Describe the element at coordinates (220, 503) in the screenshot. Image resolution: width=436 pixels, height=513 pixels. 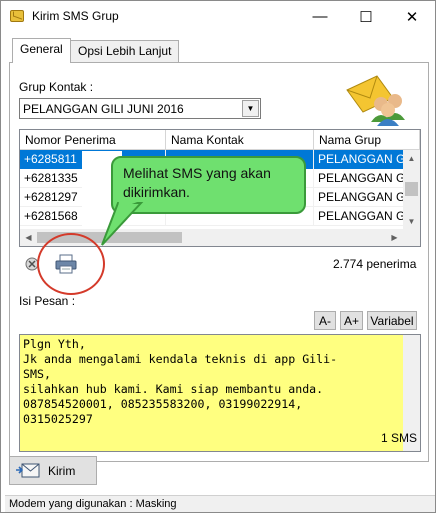
I see `status-bar: Modem yang digunakan : Masking` at that location.